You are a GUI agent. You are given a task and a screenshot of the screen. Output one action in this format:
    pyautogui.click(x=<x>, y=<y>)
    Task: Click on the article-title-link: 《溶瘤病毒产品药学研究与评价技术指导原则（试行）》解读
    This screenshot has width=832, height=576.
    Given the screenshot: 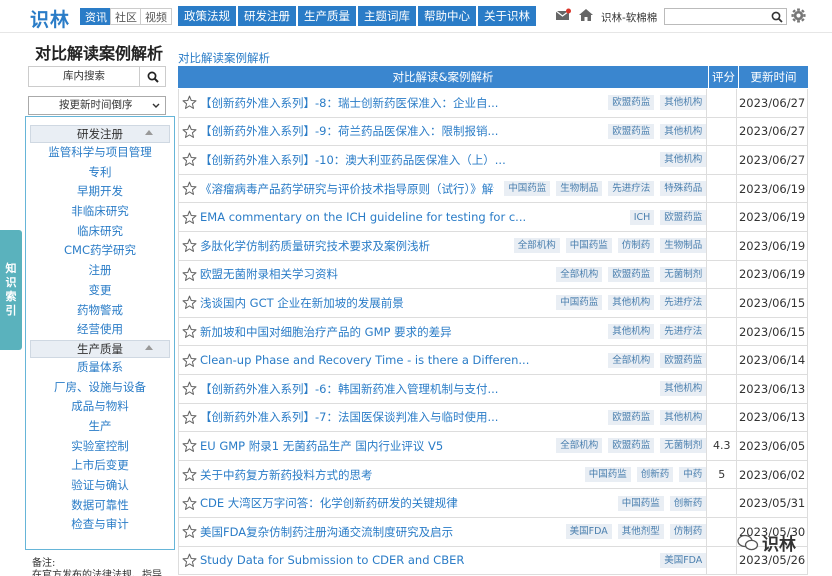 What is the action you would take?
    pyautogui.click(x=347, y=189)
    